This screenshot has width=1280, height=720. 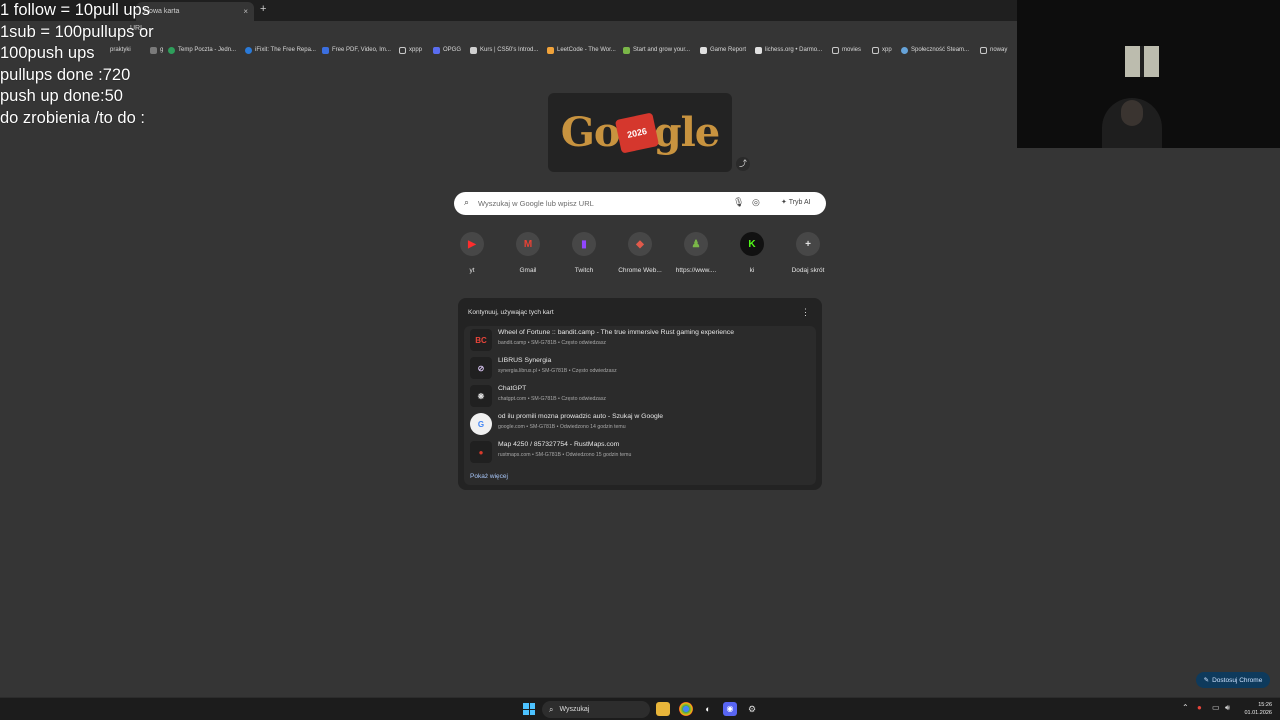 I want to click on card-header: Kontynuuj, używając tych kart, so click(x=511, y=312).